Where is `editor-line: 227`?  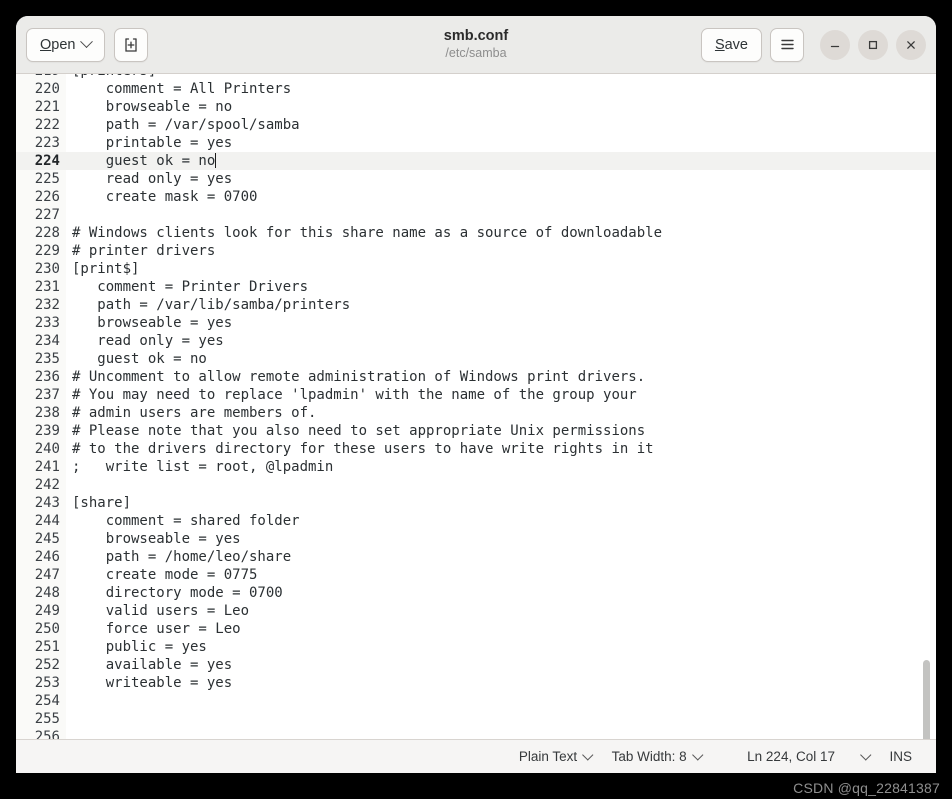 editor-line: 227 is located at coordinates (476, 215).